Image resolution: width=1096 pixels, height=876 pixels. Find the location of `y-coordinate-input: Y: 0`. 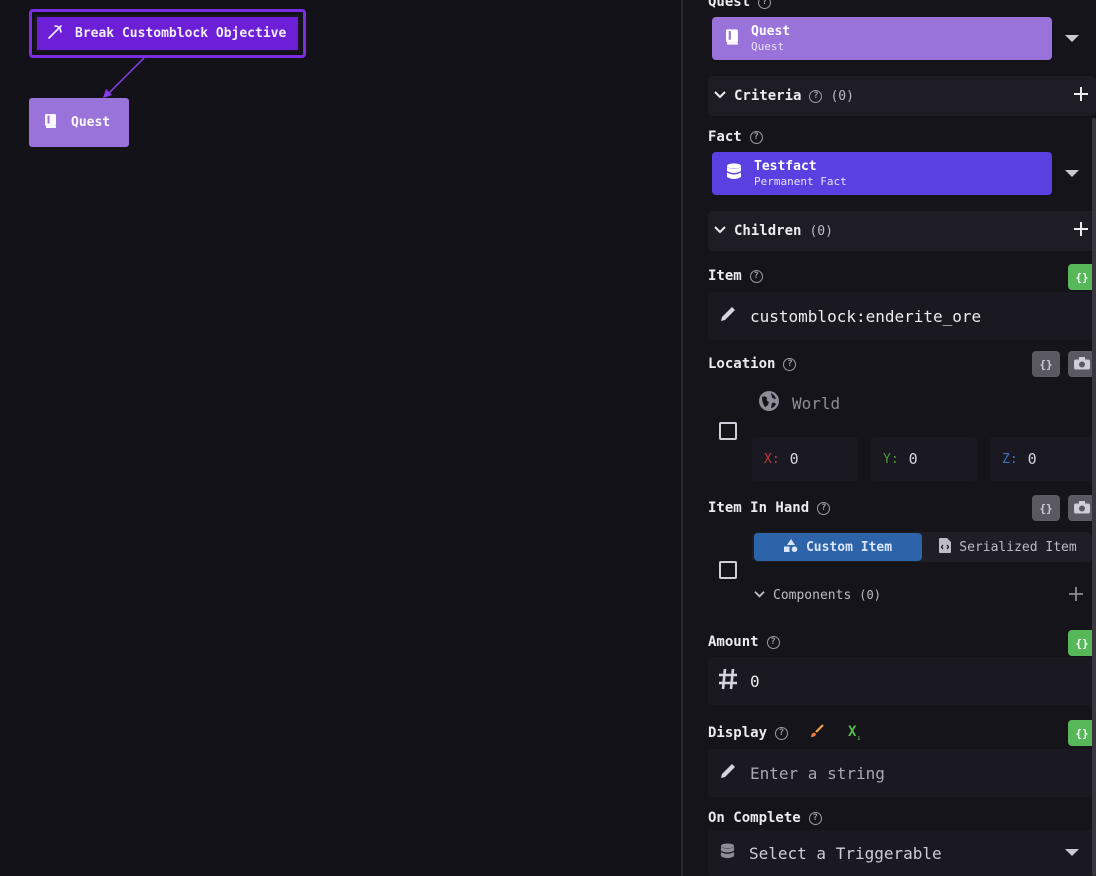

y-coordinate-input: Y: 0 is located at coordinates (924, 459).